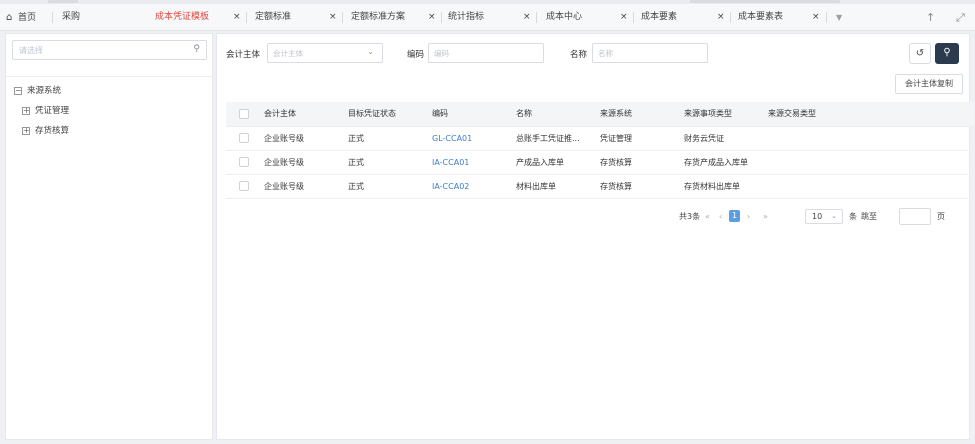 The image size is (975, 444). I want to click on tree-node-label: 凭证管理, so click(52, 111).